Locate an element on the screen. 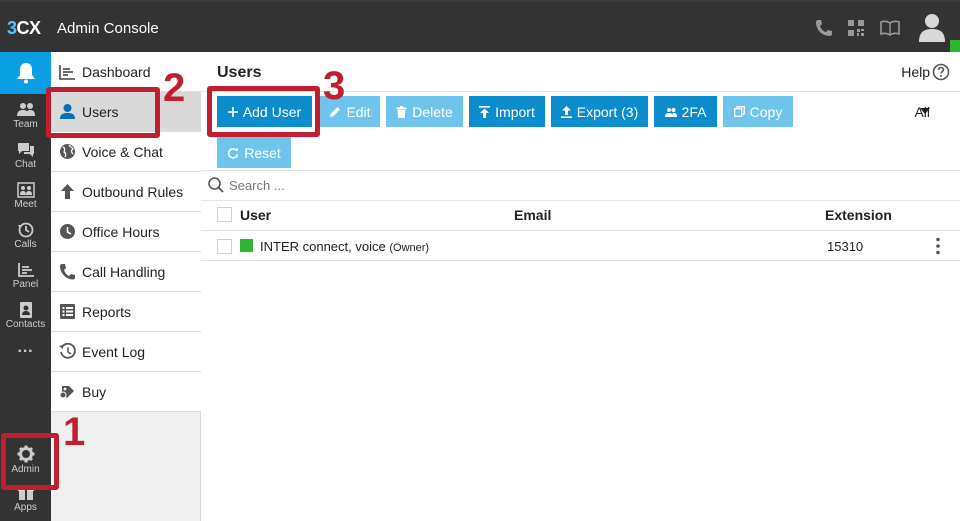 The width and height of the screenshot is (960, 521). user-role: (Owner) is located at coordinates (409, 248).